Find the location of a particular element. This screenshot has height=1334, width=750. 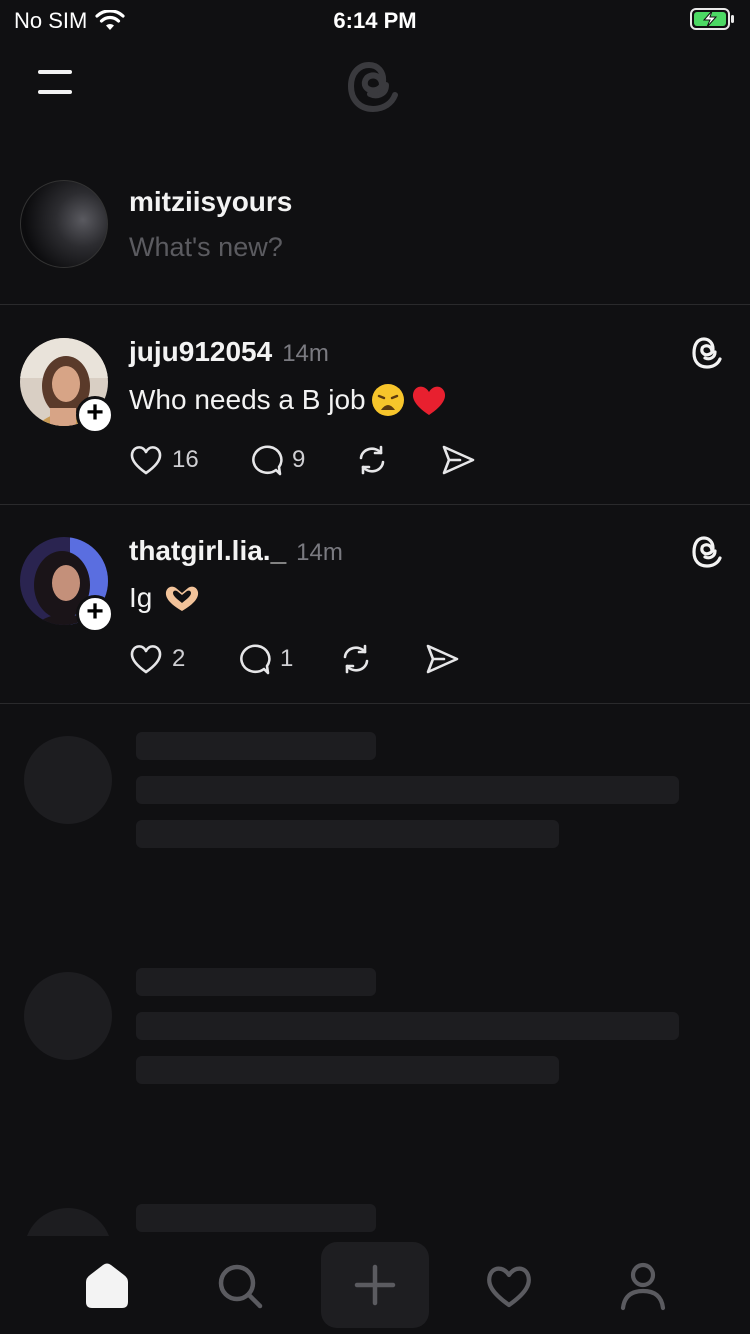

tab-home is located at coordinates (107, 1286).